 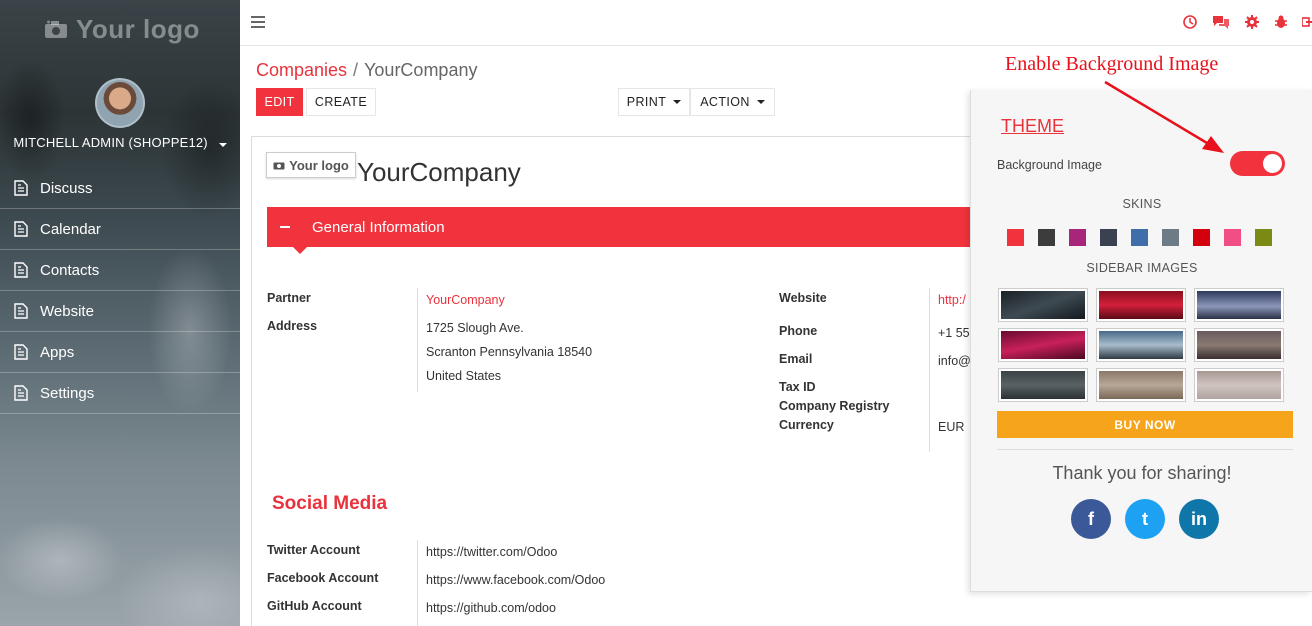 I want to click on print-dropdown: PRINT, so click(x=654, y=102).